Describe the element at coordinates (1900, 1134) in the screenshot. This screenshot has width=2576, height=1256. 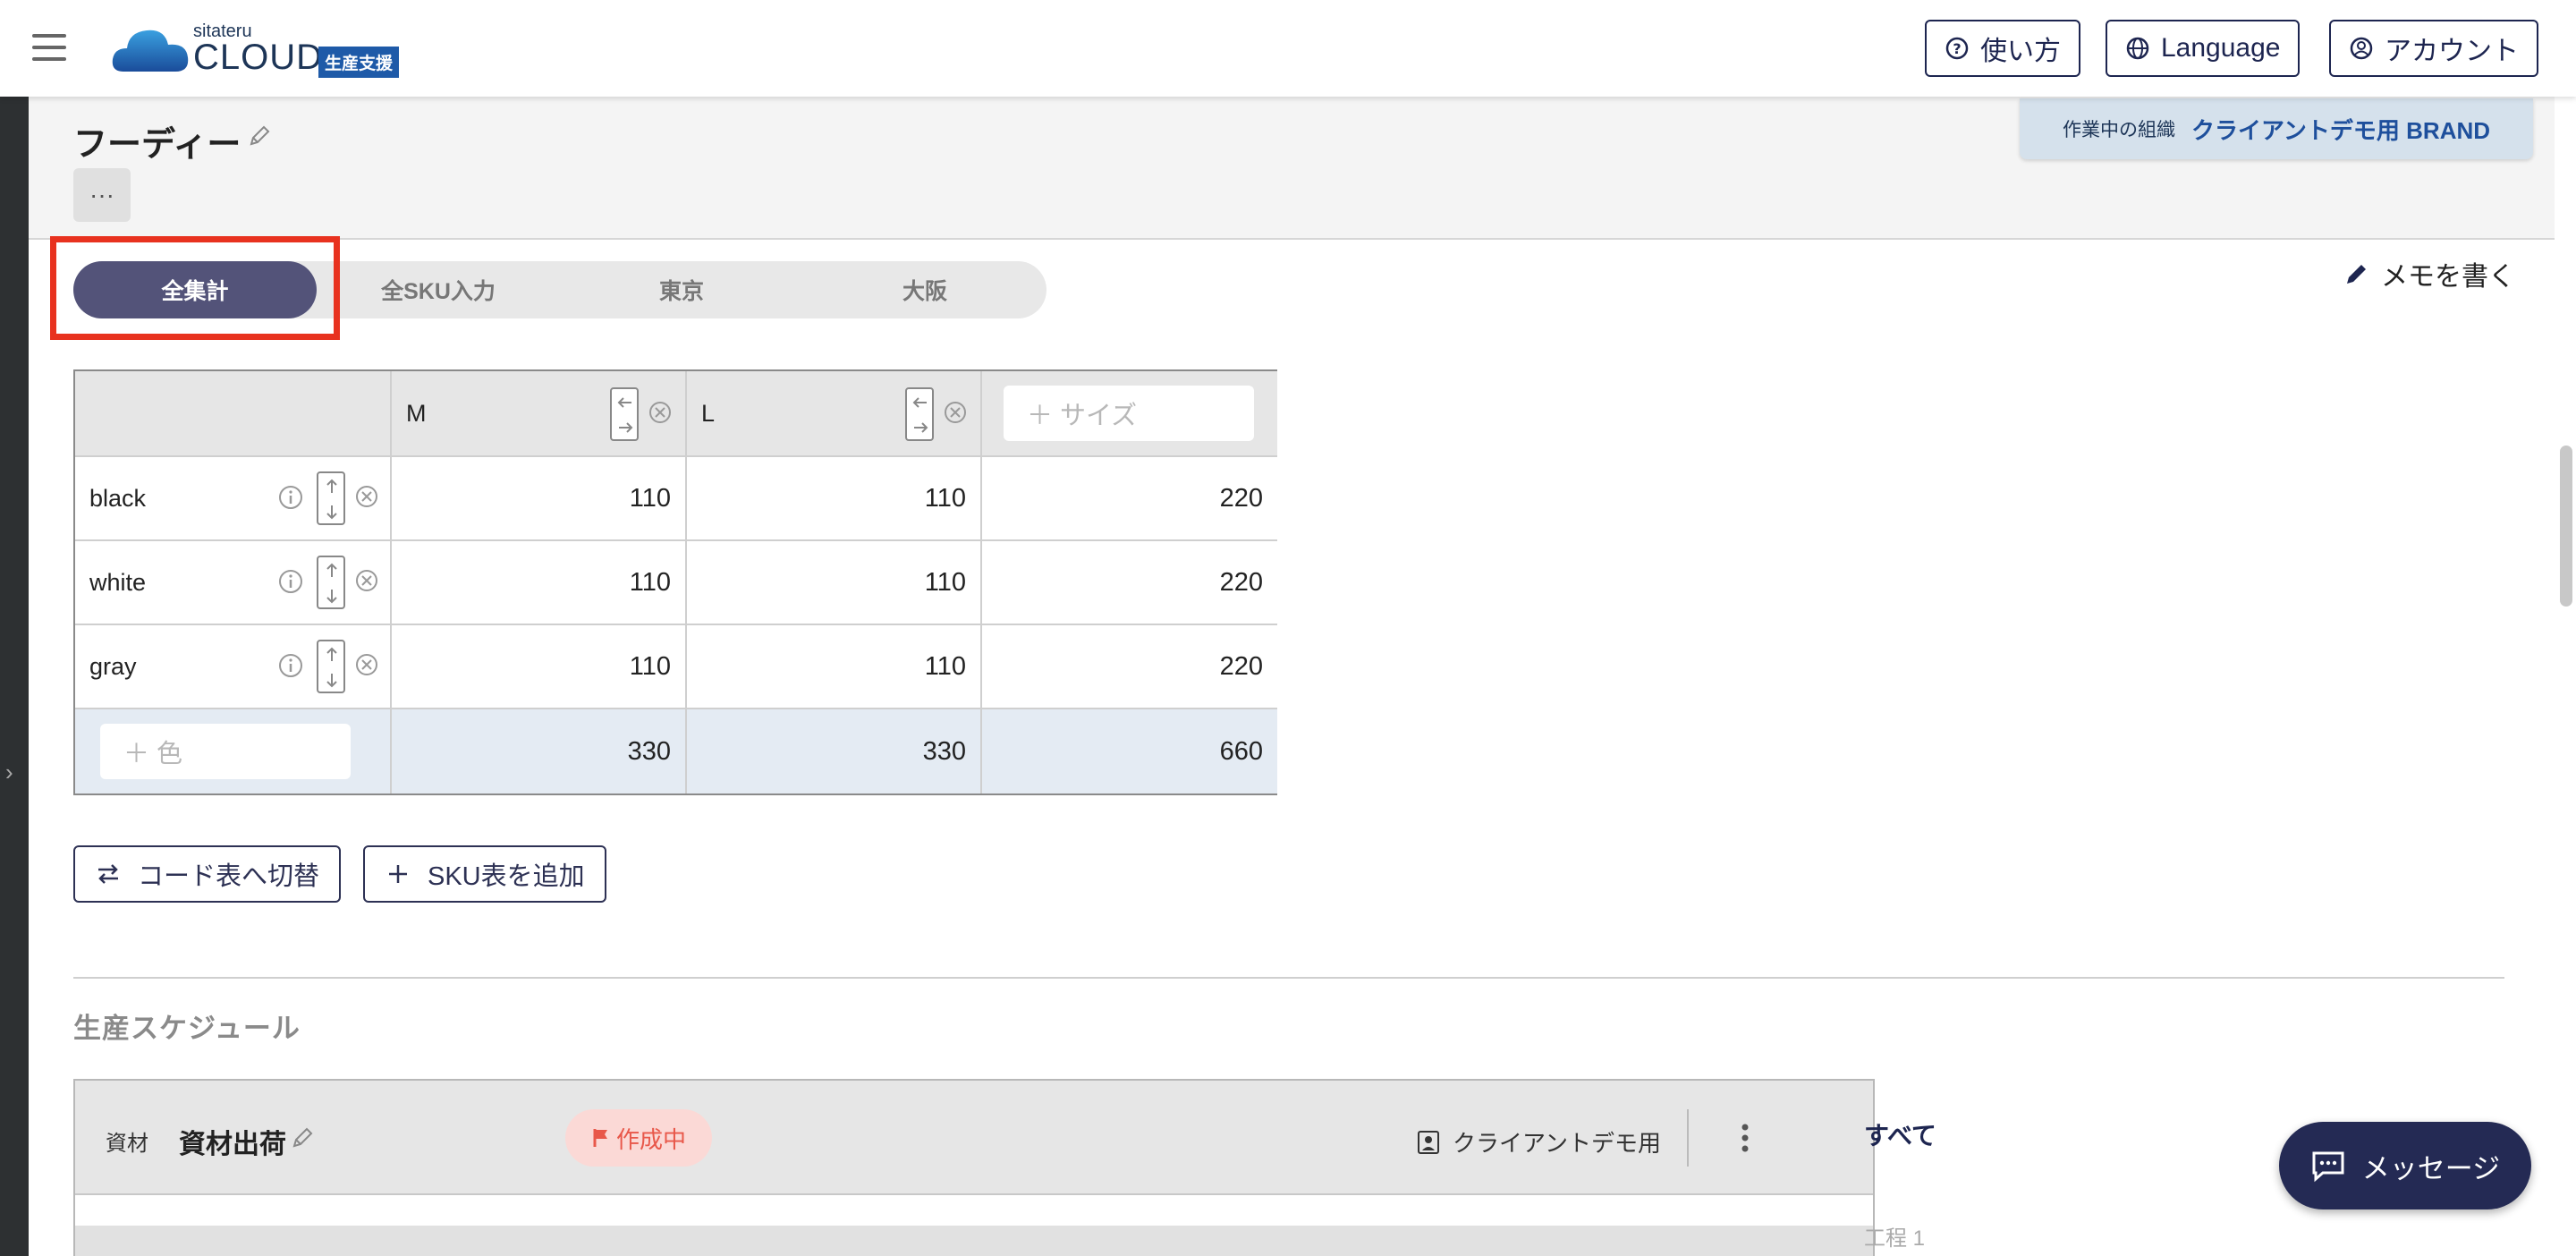
I see `filter-all: すべて` at that location.